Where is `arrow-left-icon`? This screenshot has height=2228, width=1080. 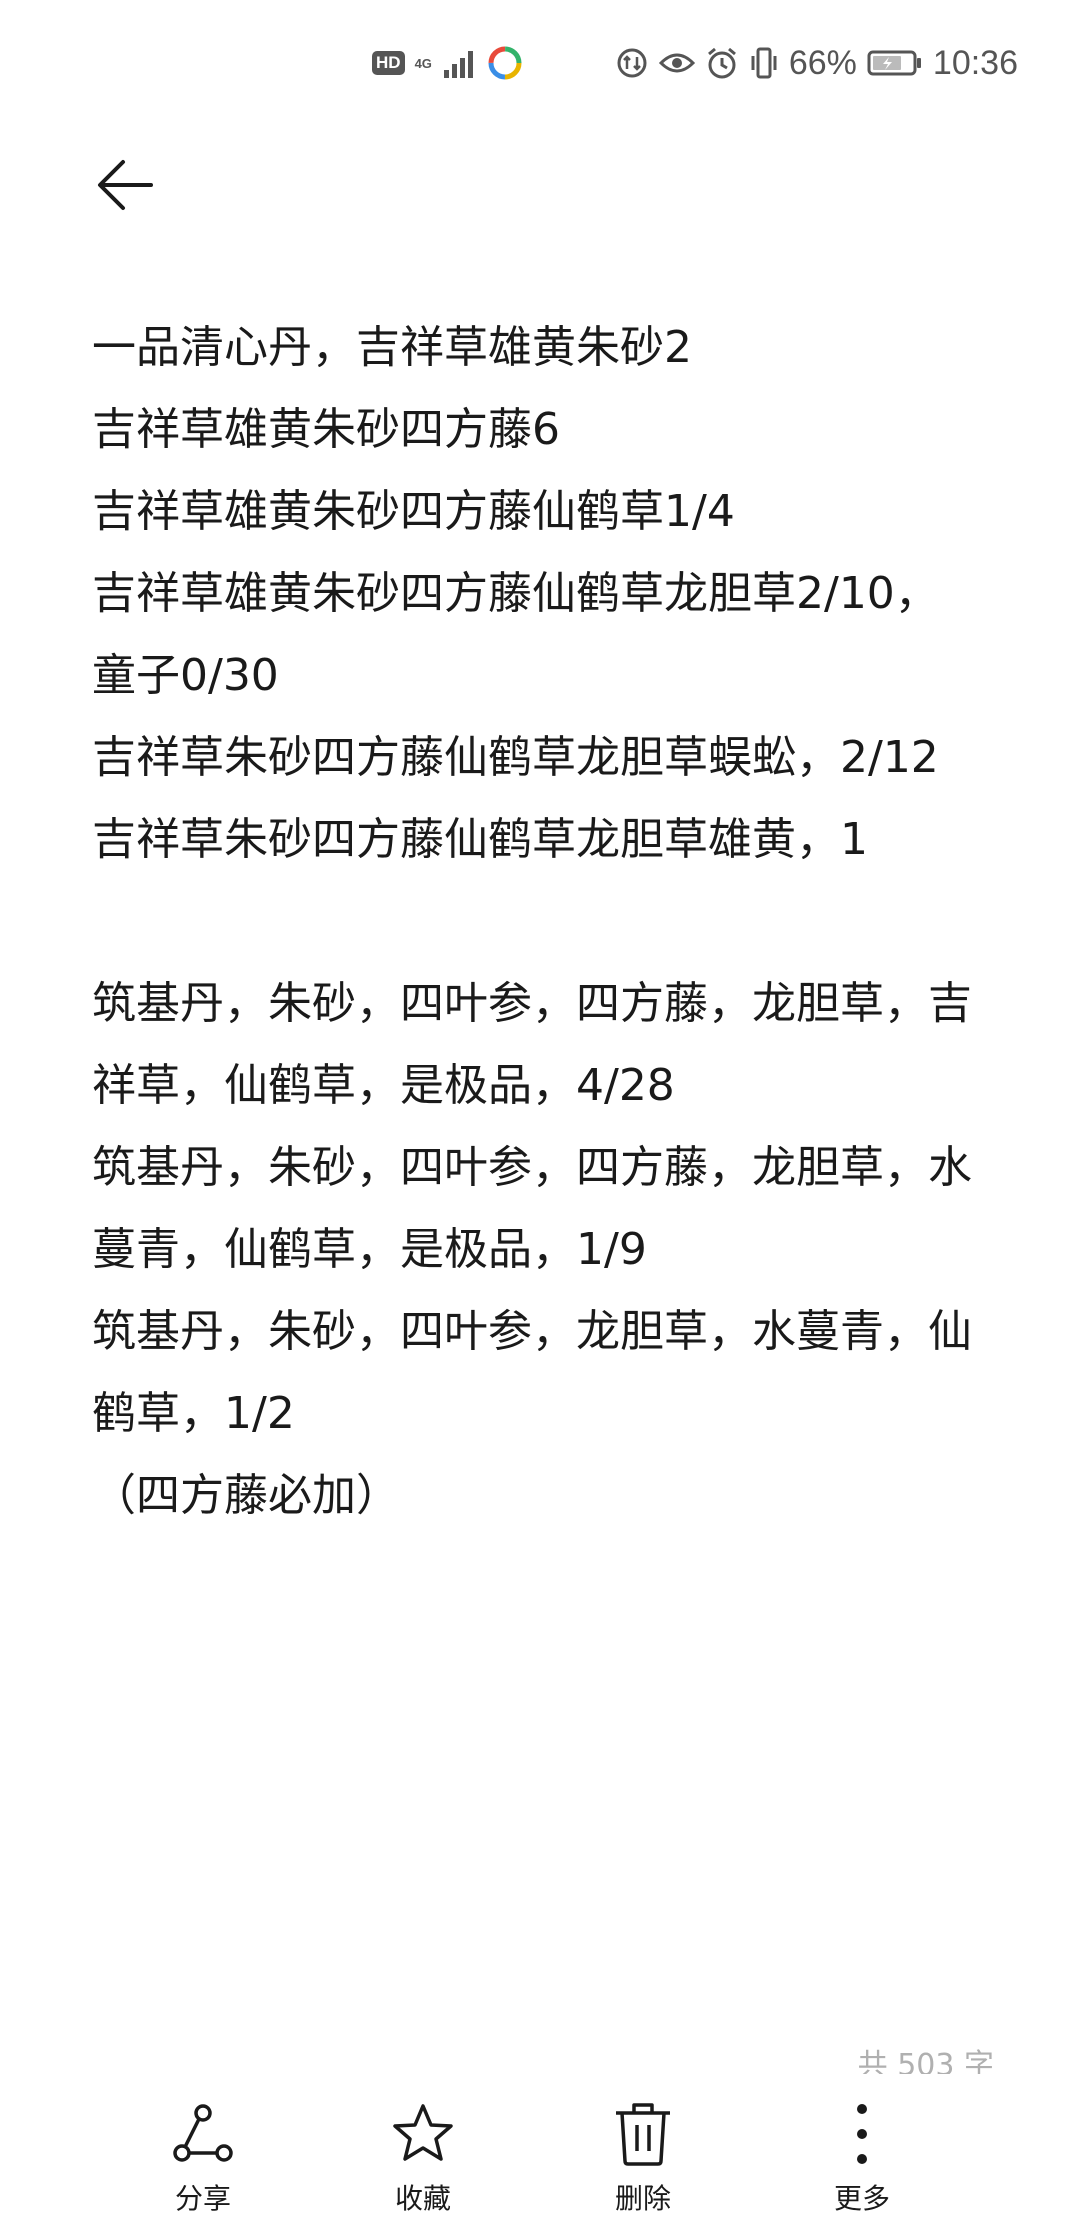
arrow-left-icon is located at coordinates (125, 185).